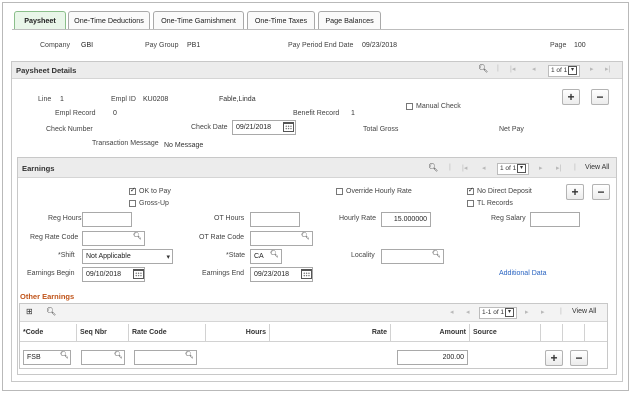 The image size is (632, 394). What do you see at coordinates (51, 273) in the screenshot?
I see `earnings-begin-label: Earnings Begin` at bounding box center [51, 273].